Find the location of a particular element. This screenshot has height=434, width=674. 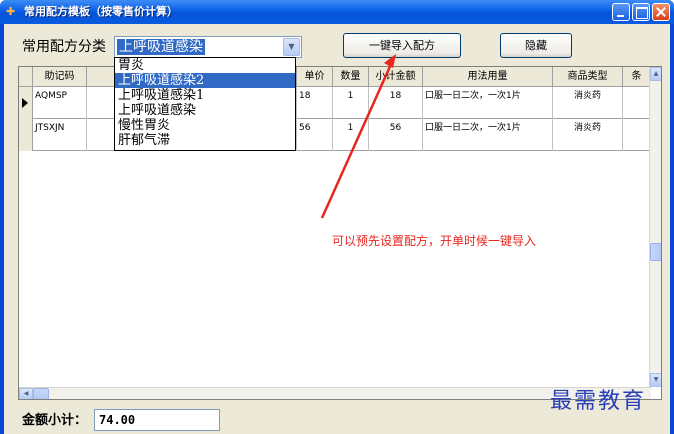

vertical-scroll-thumb is located at coordinates (655, 252).